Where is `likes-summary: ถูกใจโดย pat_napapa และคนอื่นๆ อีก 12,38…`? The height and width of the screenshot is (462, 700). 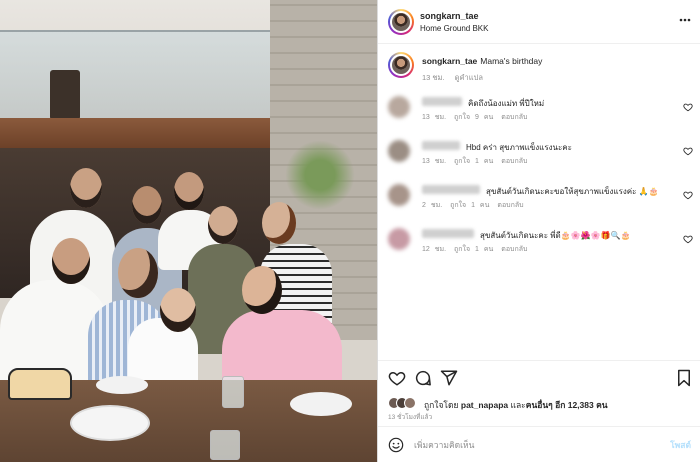
likes-summary: ถูกใจโดย pat_napapa และคนอื่นๆ อีก 12,38… is located at coordinates (540, 403).